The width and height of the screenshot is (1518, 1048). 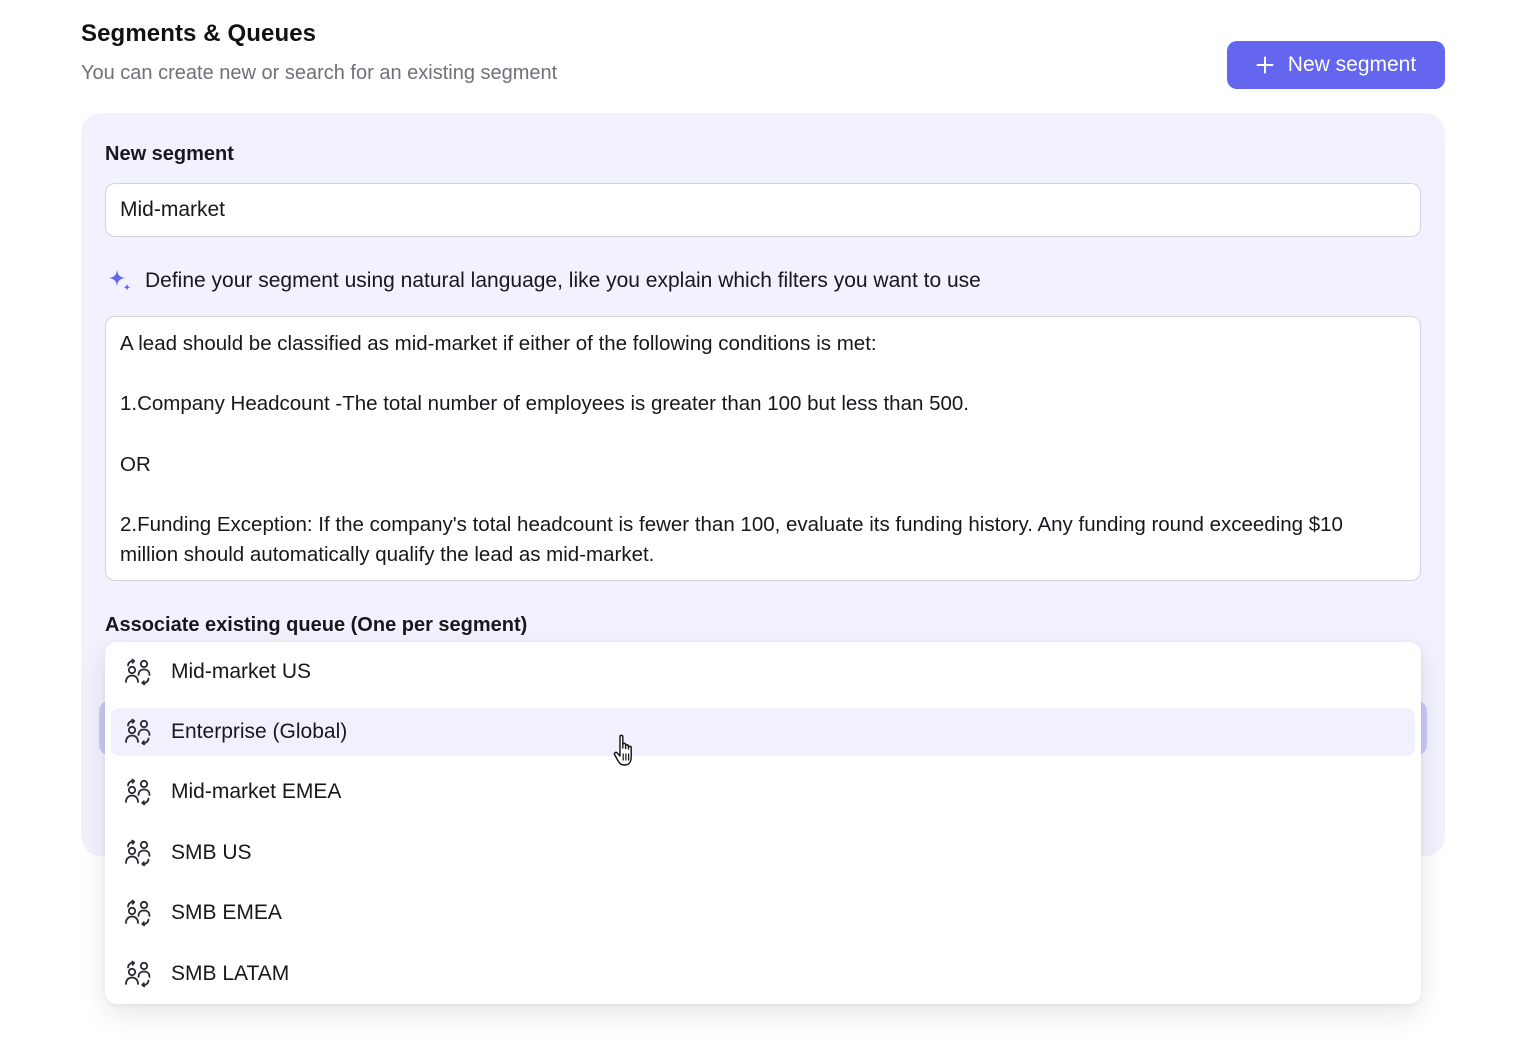 What do you see at coordinates (1265, 65) in the screenshot?
I see `plus-icon` at bounding box center [1265, 65].